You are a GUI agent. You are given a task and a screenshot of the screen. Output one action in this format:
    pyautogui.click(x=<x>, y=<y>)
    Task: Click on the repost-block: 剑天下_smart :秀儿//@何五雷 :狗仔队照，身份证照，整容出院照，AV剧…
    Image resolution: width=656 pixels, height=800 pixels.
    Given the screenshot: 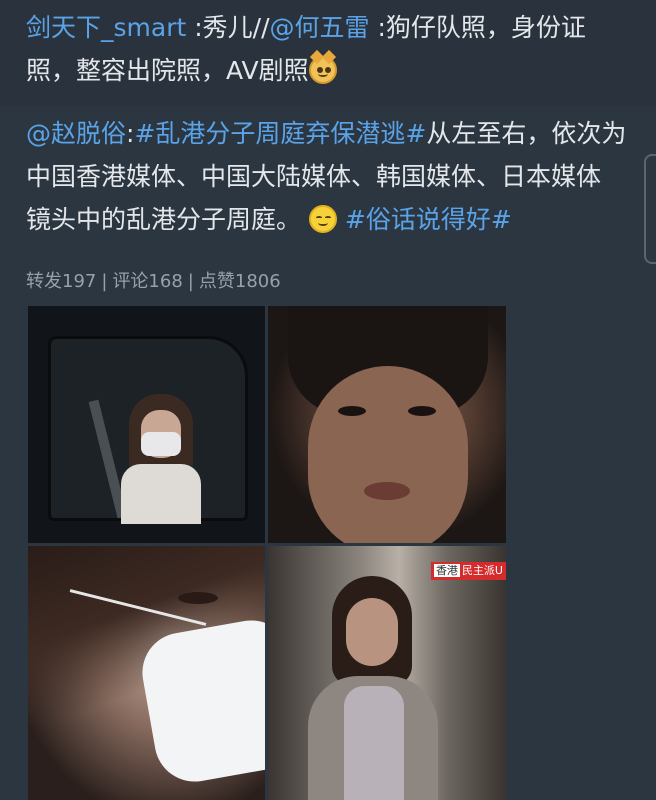 What is the action you would take?
    pyautogui.click(x=328, y=53)
    